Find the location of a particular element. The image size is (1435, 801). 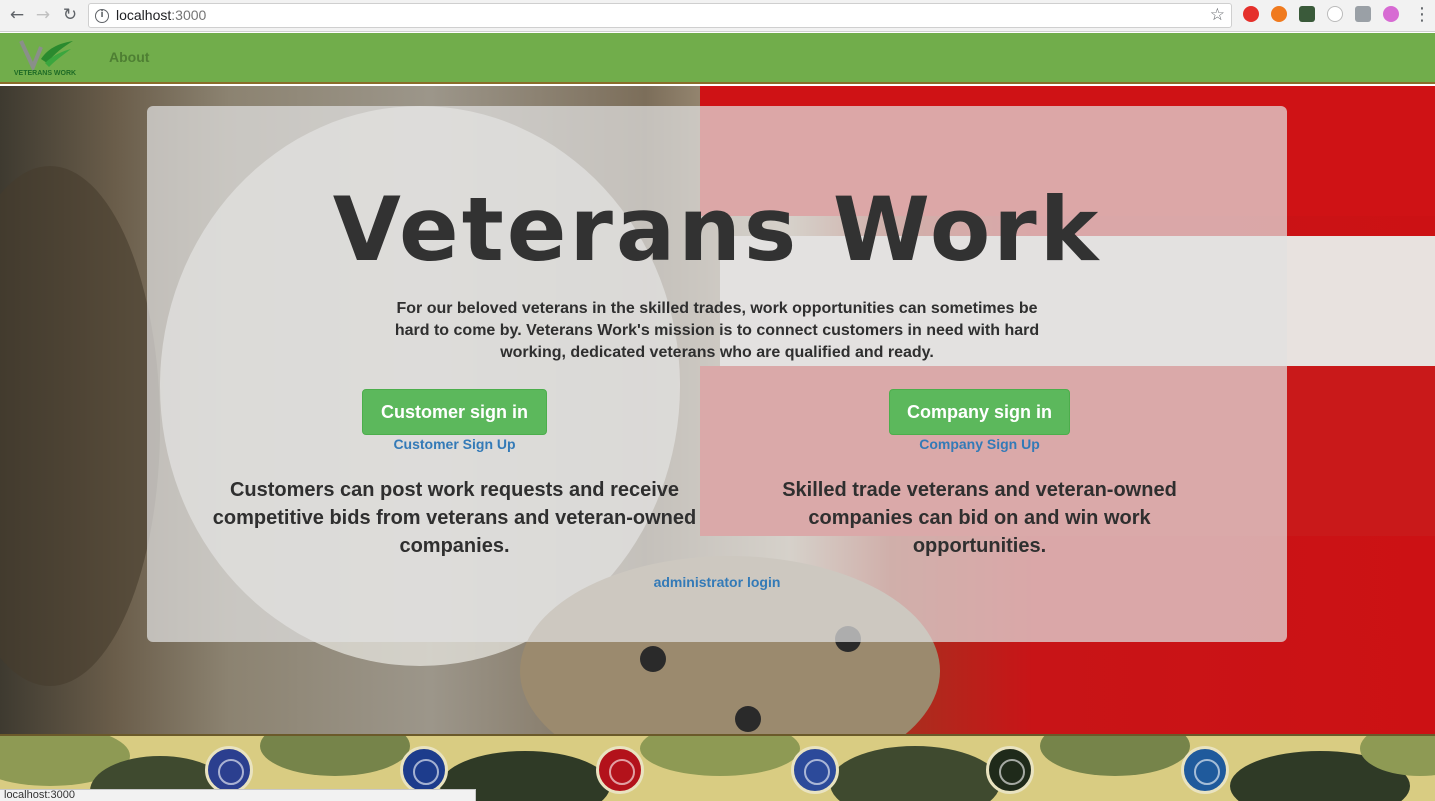

extension-grid-icon is located at coordinates (1363, 14).